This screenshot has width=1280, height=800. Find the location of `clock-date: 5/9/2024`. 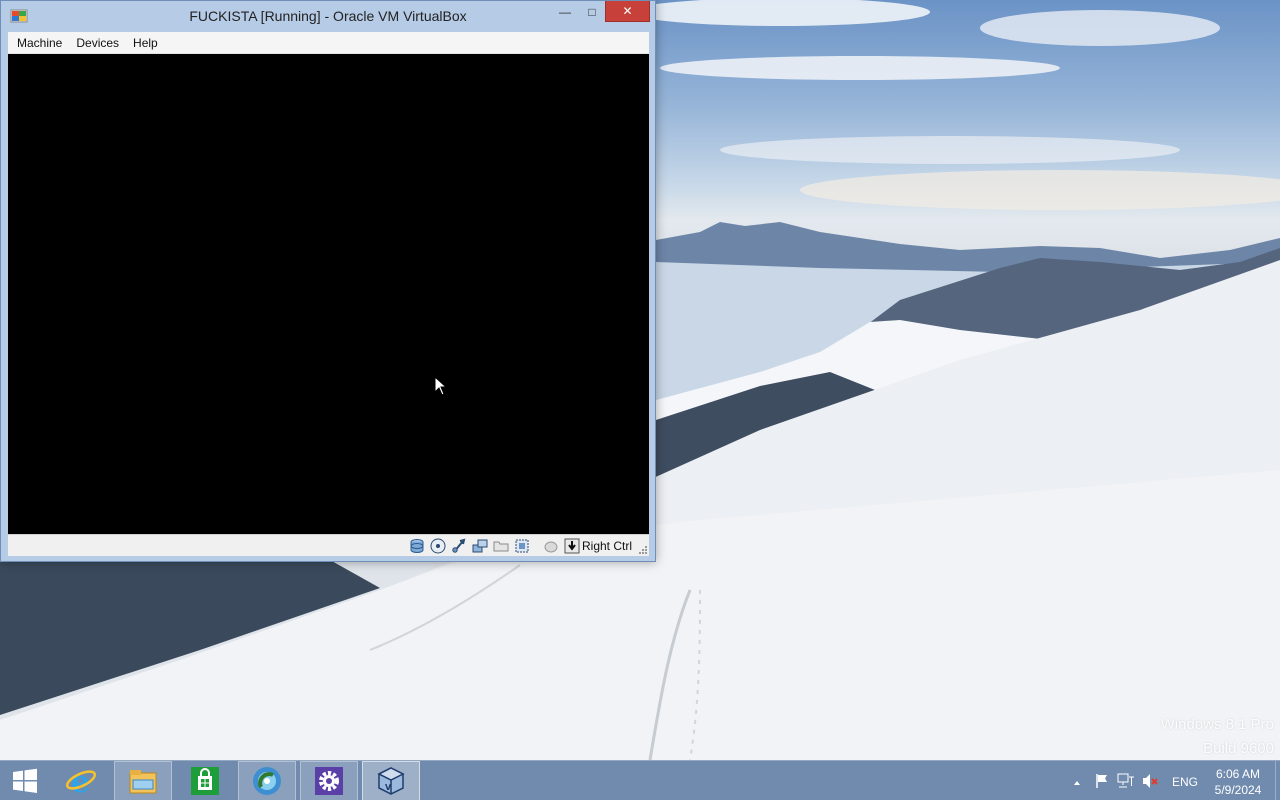

clock-date: 5/9/2024 is located at coordinates (1238, 790).